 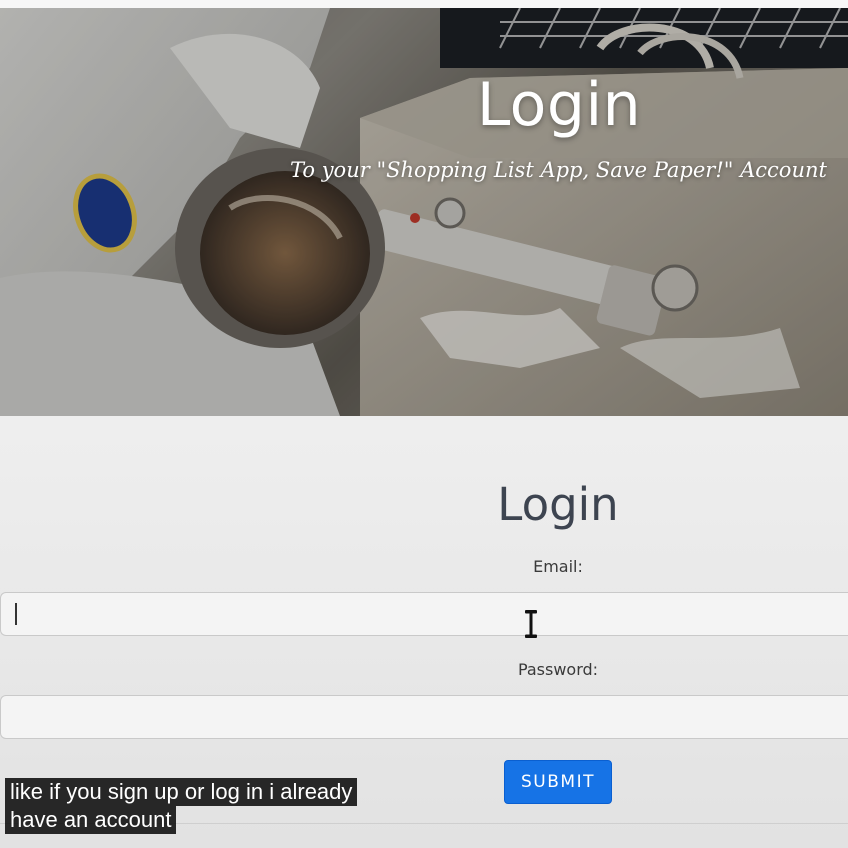 What do you see at coordinates (181, 792) in the screenshot?
I see `caption-line-1: like if you sign up or log in i already` at bounding box center [181, 792].